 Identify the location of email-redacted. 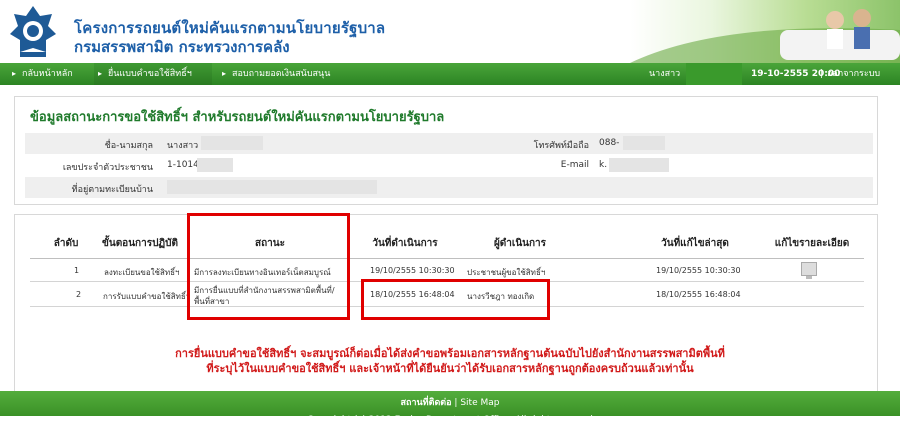
(639, 165).